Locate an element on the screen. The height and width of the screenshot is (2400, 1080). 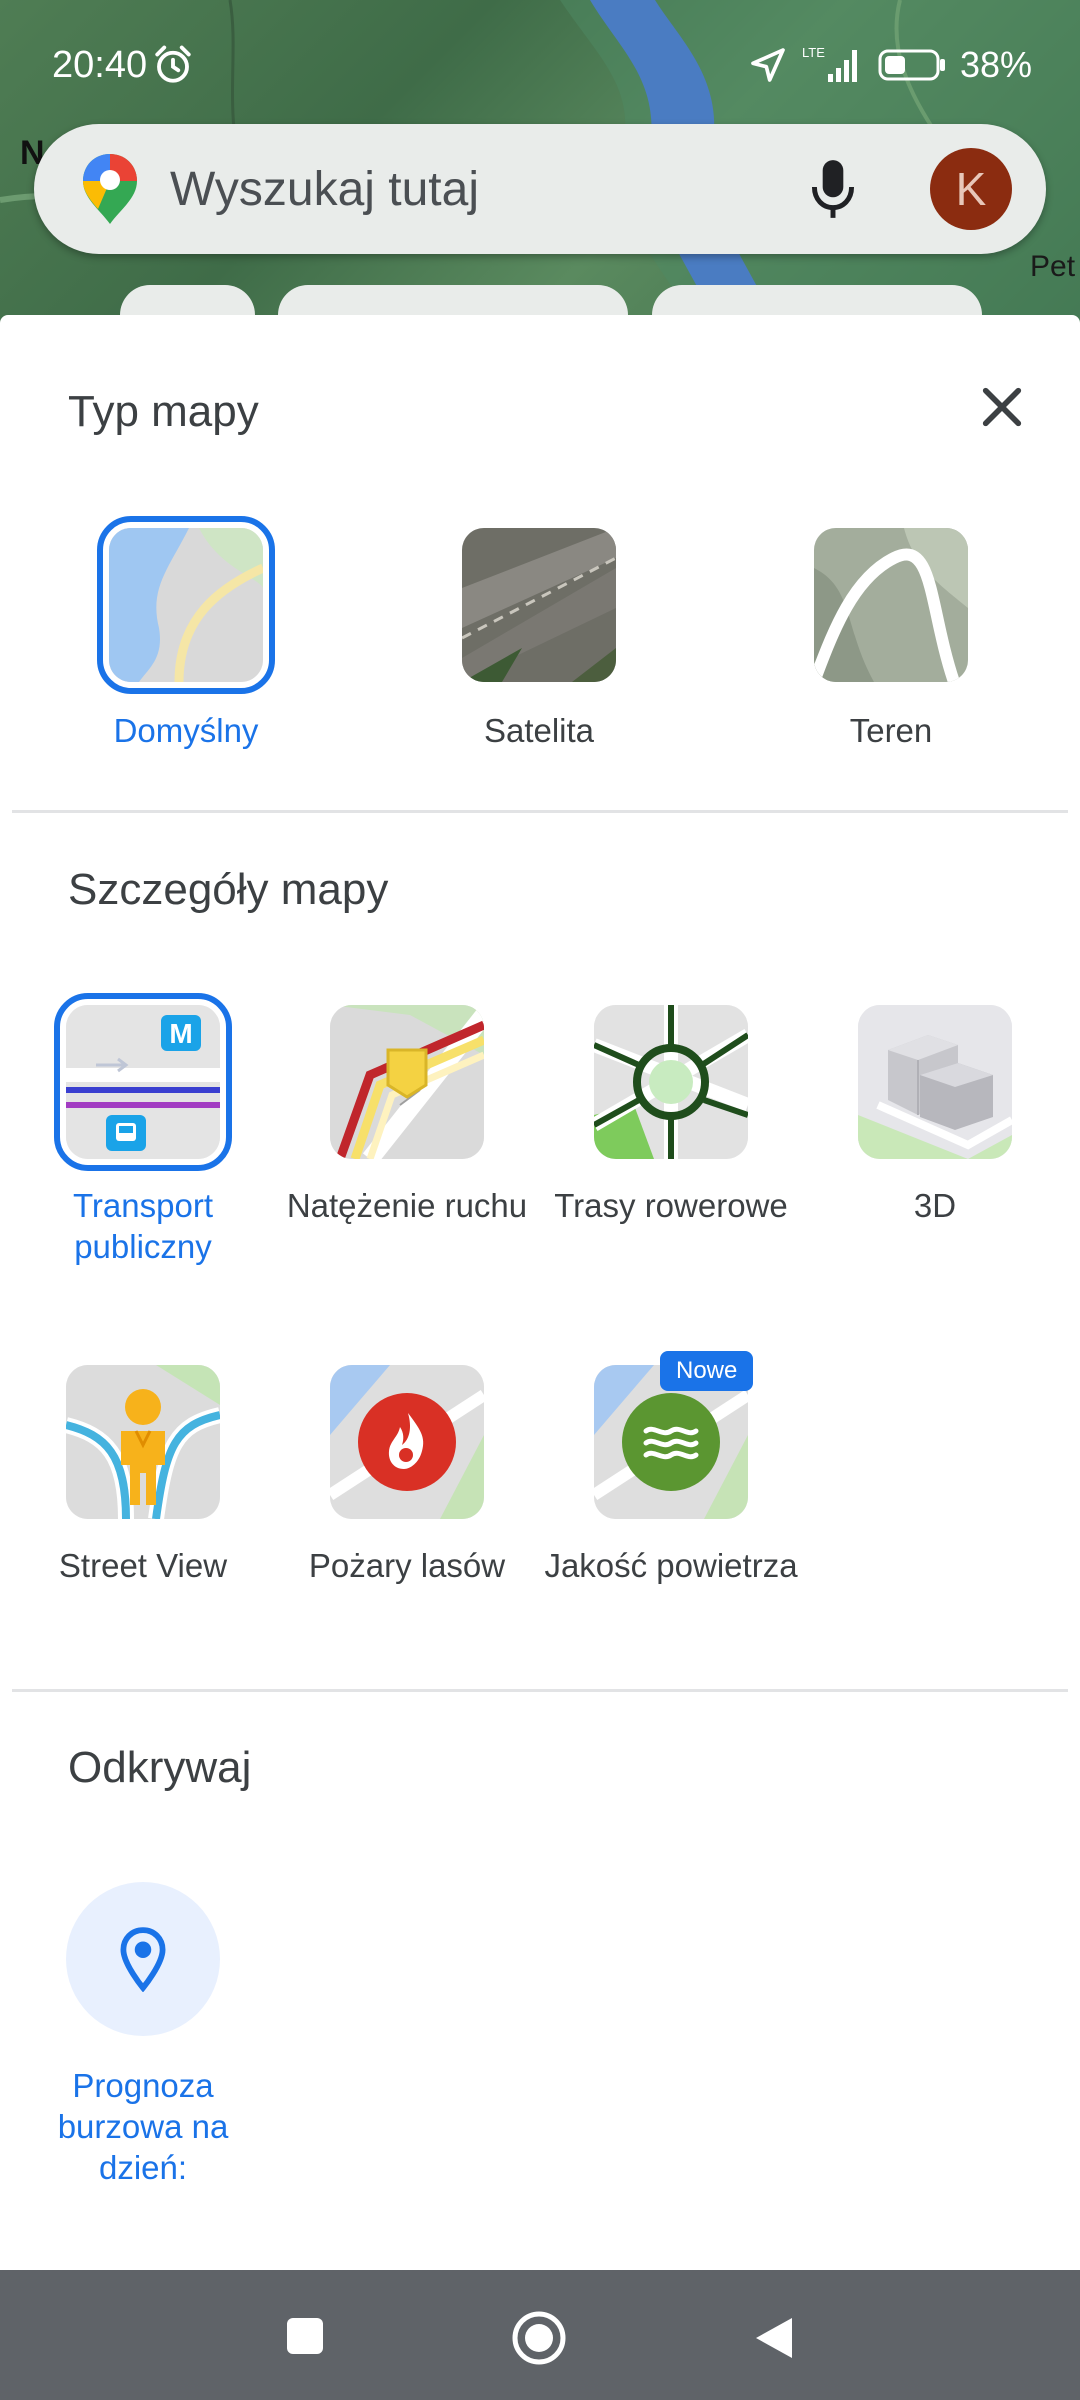
recents-button is located at coordinates (305, 2336).